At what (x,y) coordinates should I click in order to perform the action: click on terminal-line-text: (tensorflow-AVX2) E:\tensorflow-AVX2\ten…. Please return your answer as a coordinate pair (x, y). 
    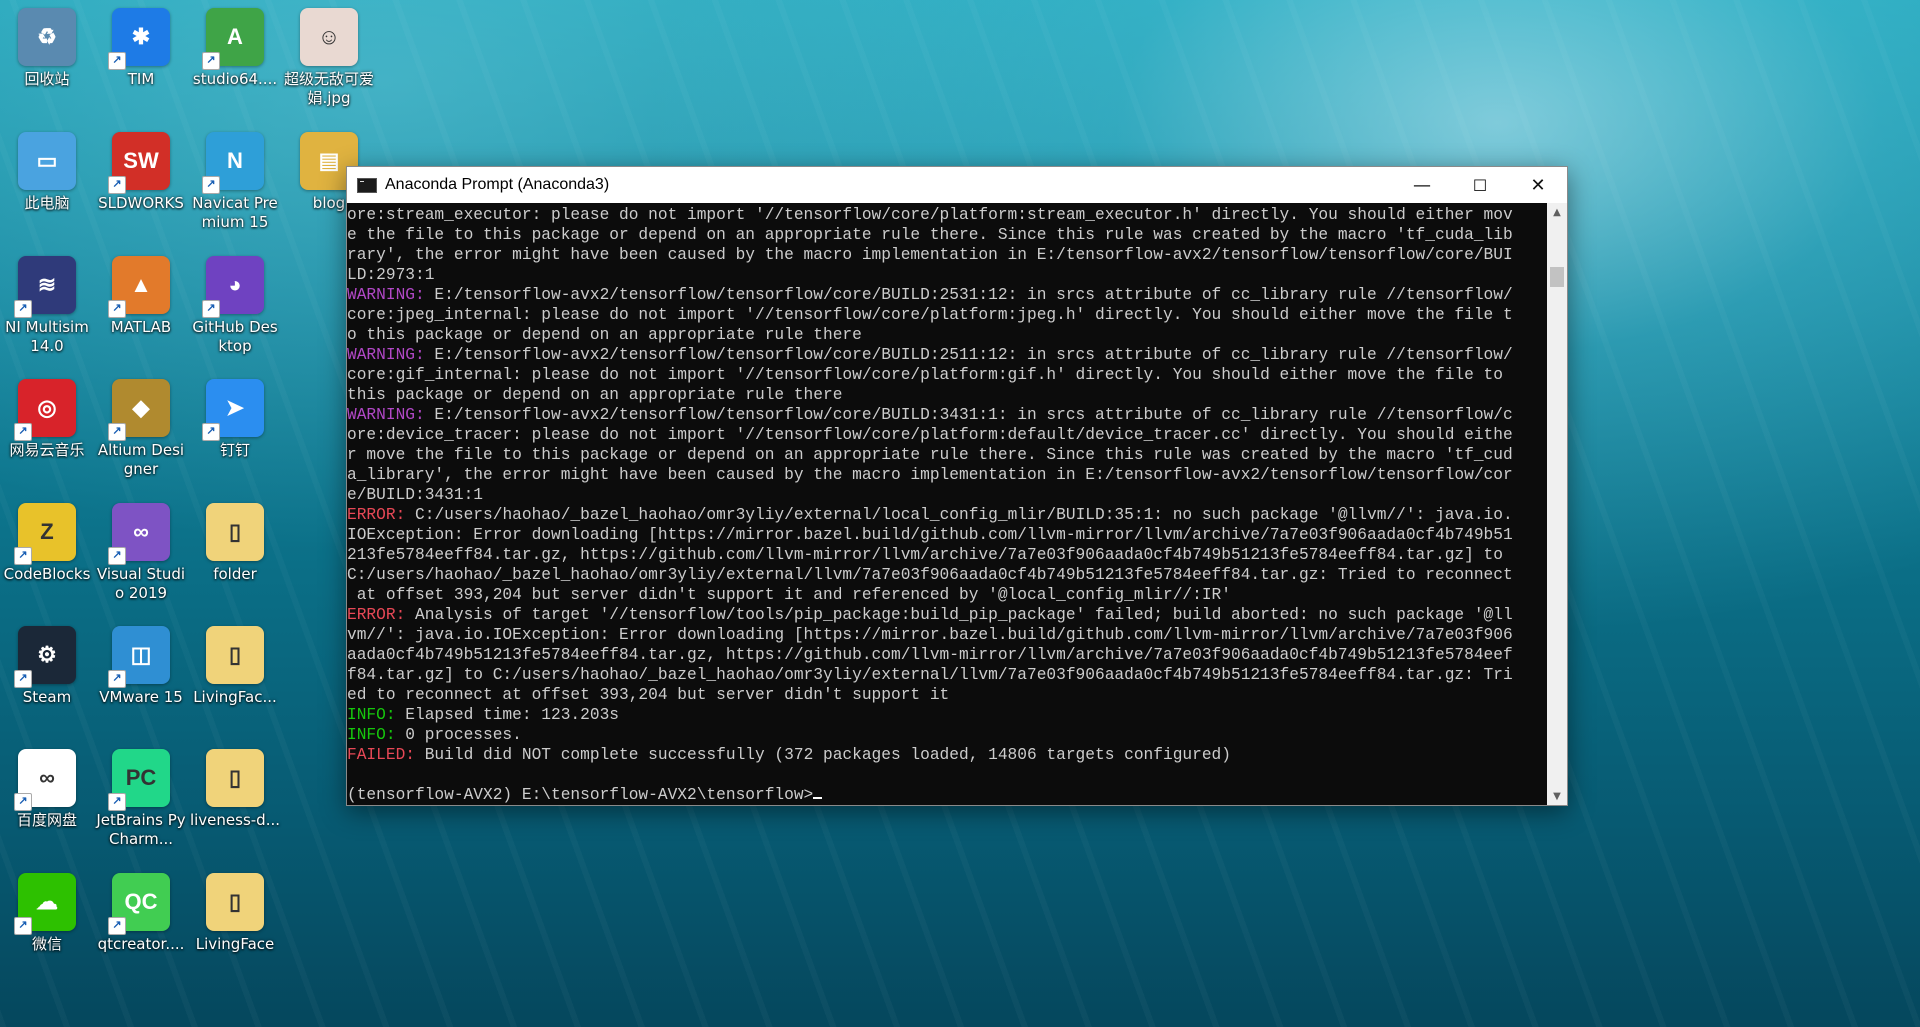
    Looking at the image, I should click on (580, 795).